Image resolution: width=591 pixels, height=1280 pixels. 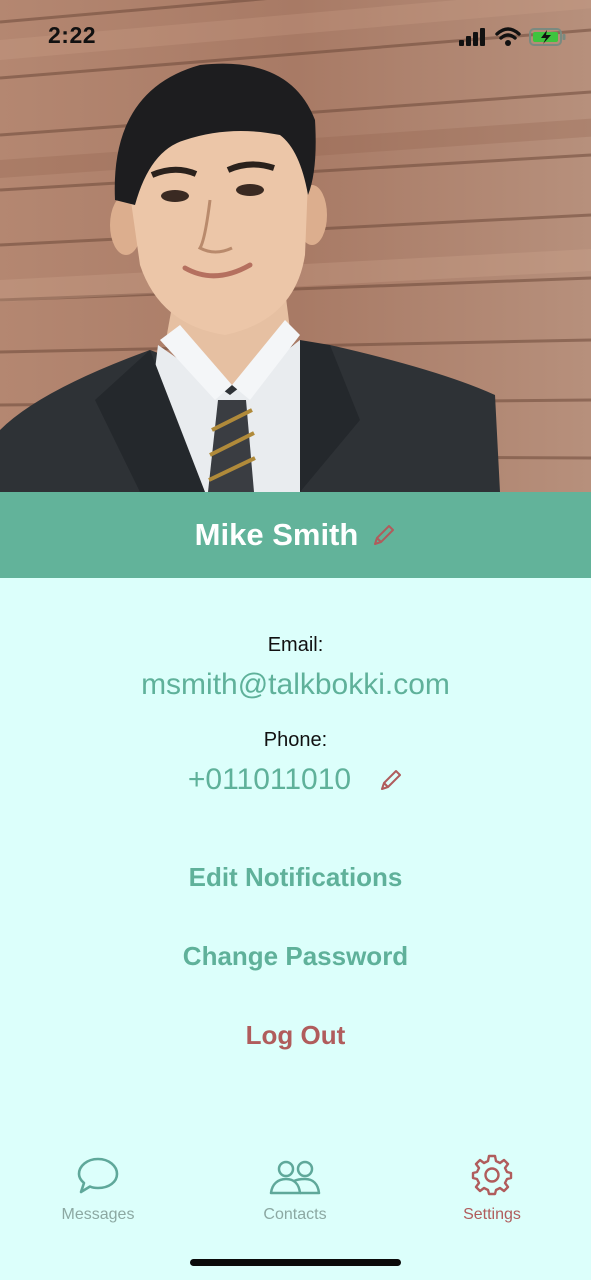 What do you see at coordinates (472, 37) in the screenshot?
I see `signal-icon` at bounding box center [472, 37].